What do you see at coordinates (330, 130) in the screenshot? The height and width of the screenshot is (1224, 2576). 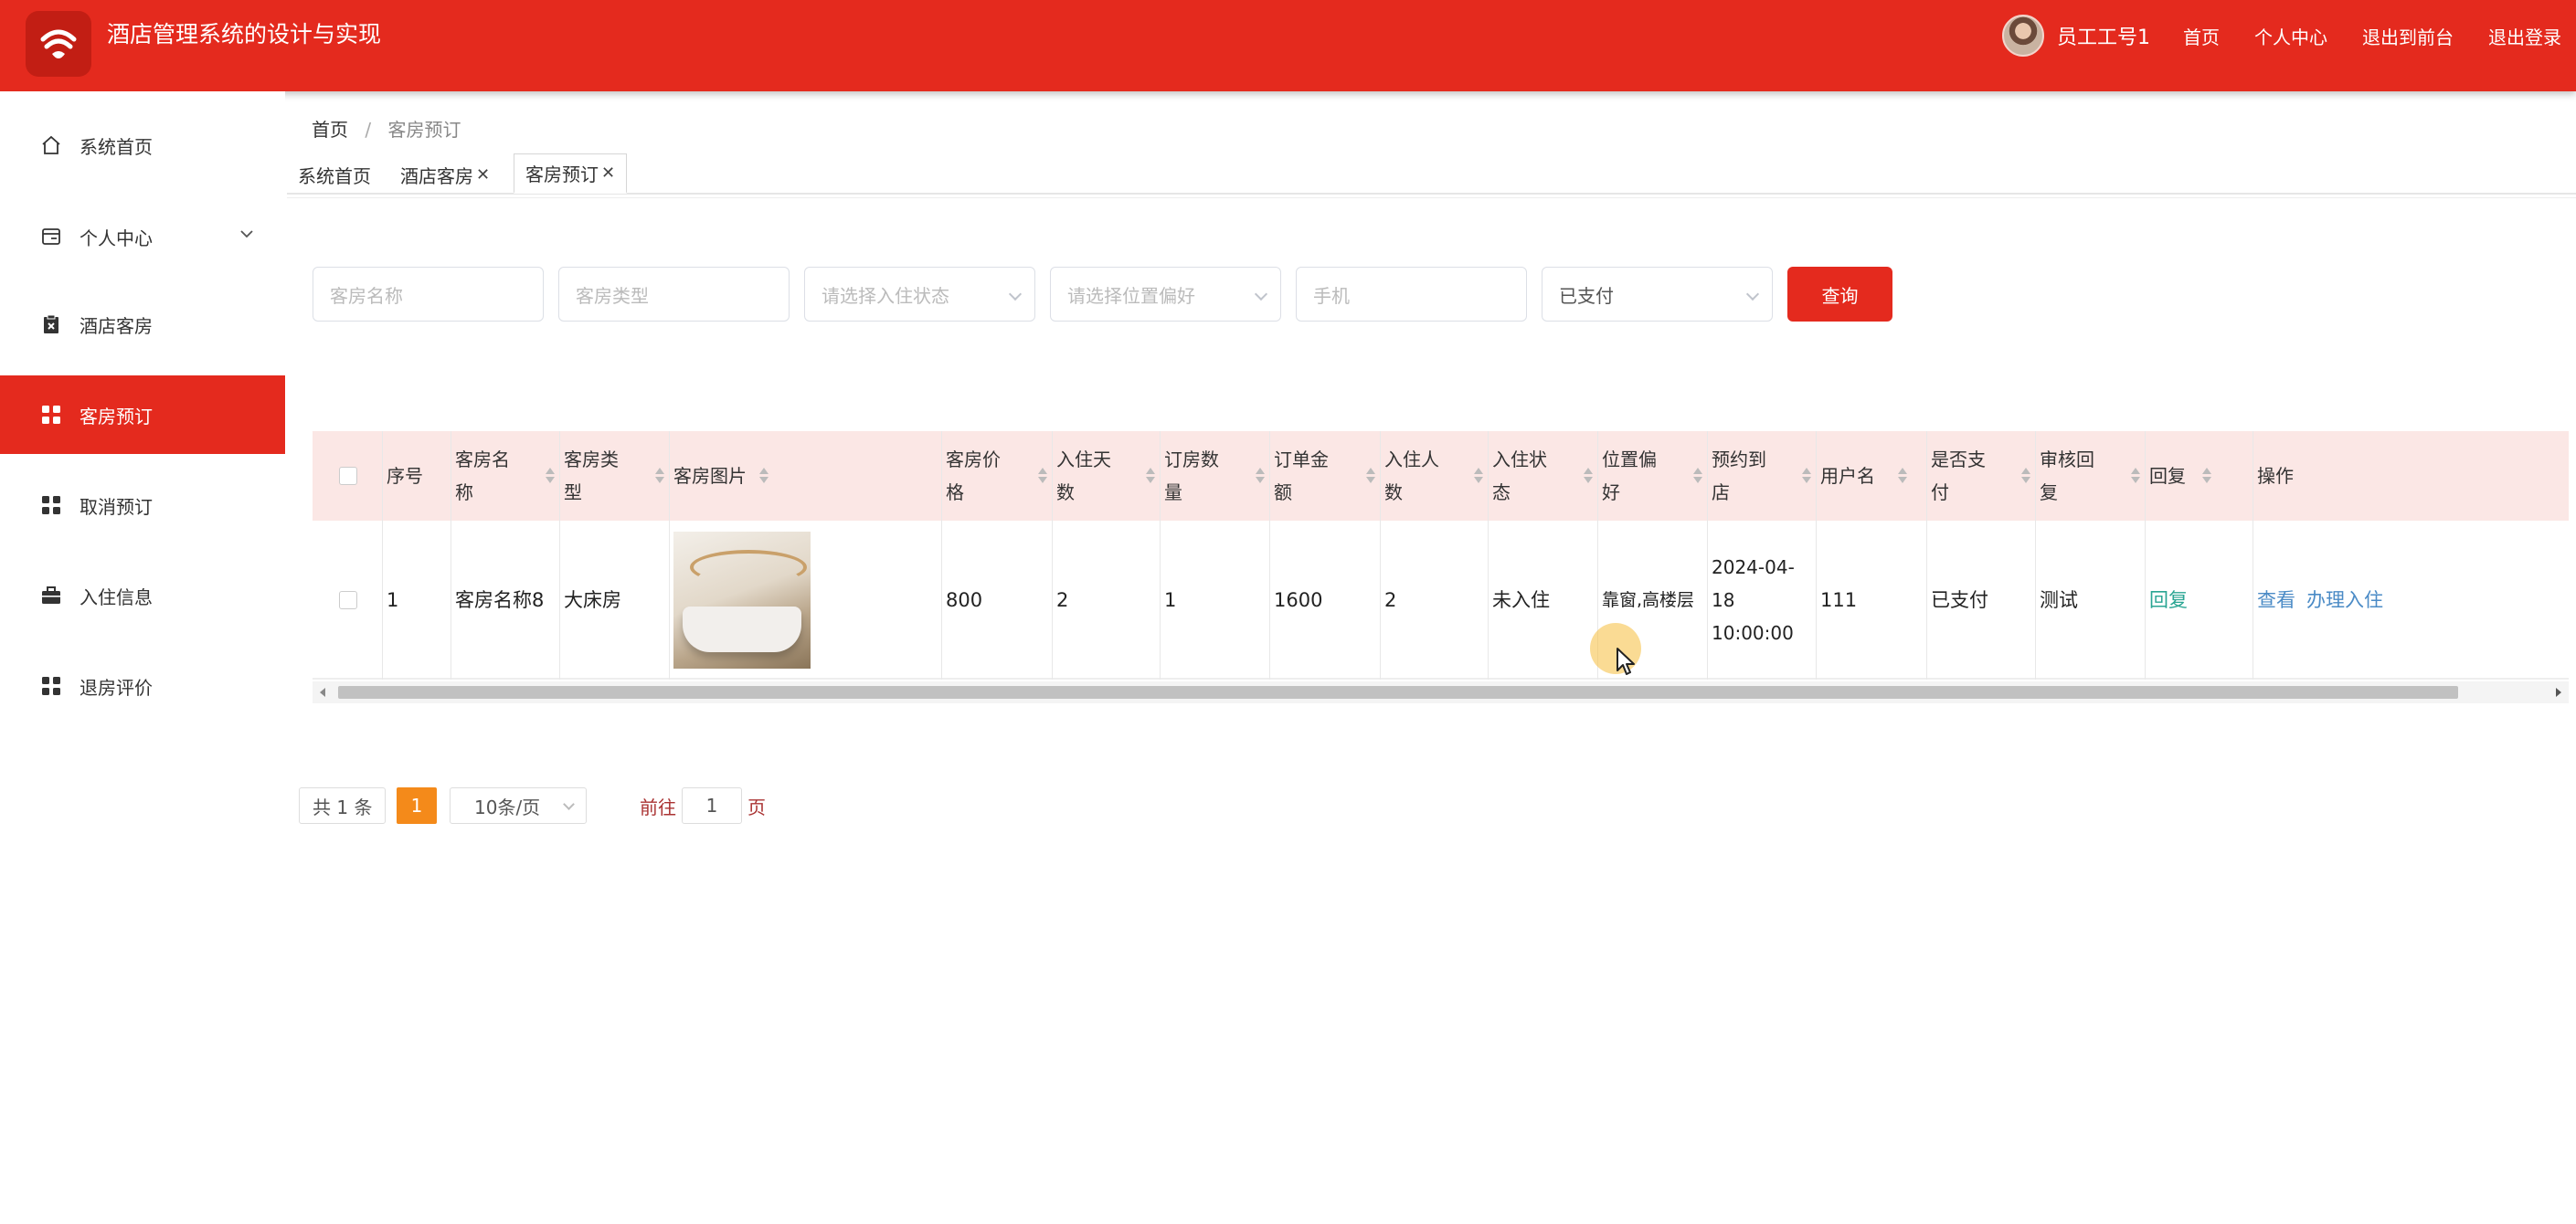 I see `breadcrumb-home: 首页` at bounding box center [330, 130].